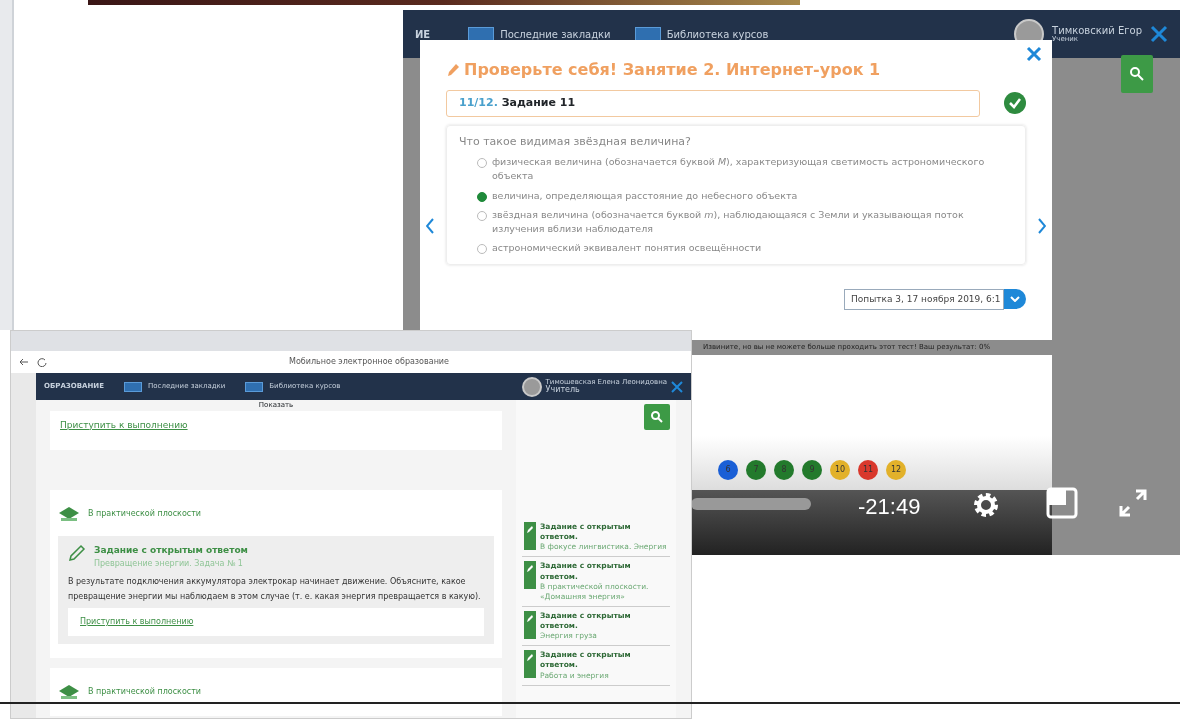 The image size is (1180, 719). What do you see at coordinates (171, 550) in the screenshot?
I see `task-title: Задание с открытым ответом` at bounding box center [171, 550].